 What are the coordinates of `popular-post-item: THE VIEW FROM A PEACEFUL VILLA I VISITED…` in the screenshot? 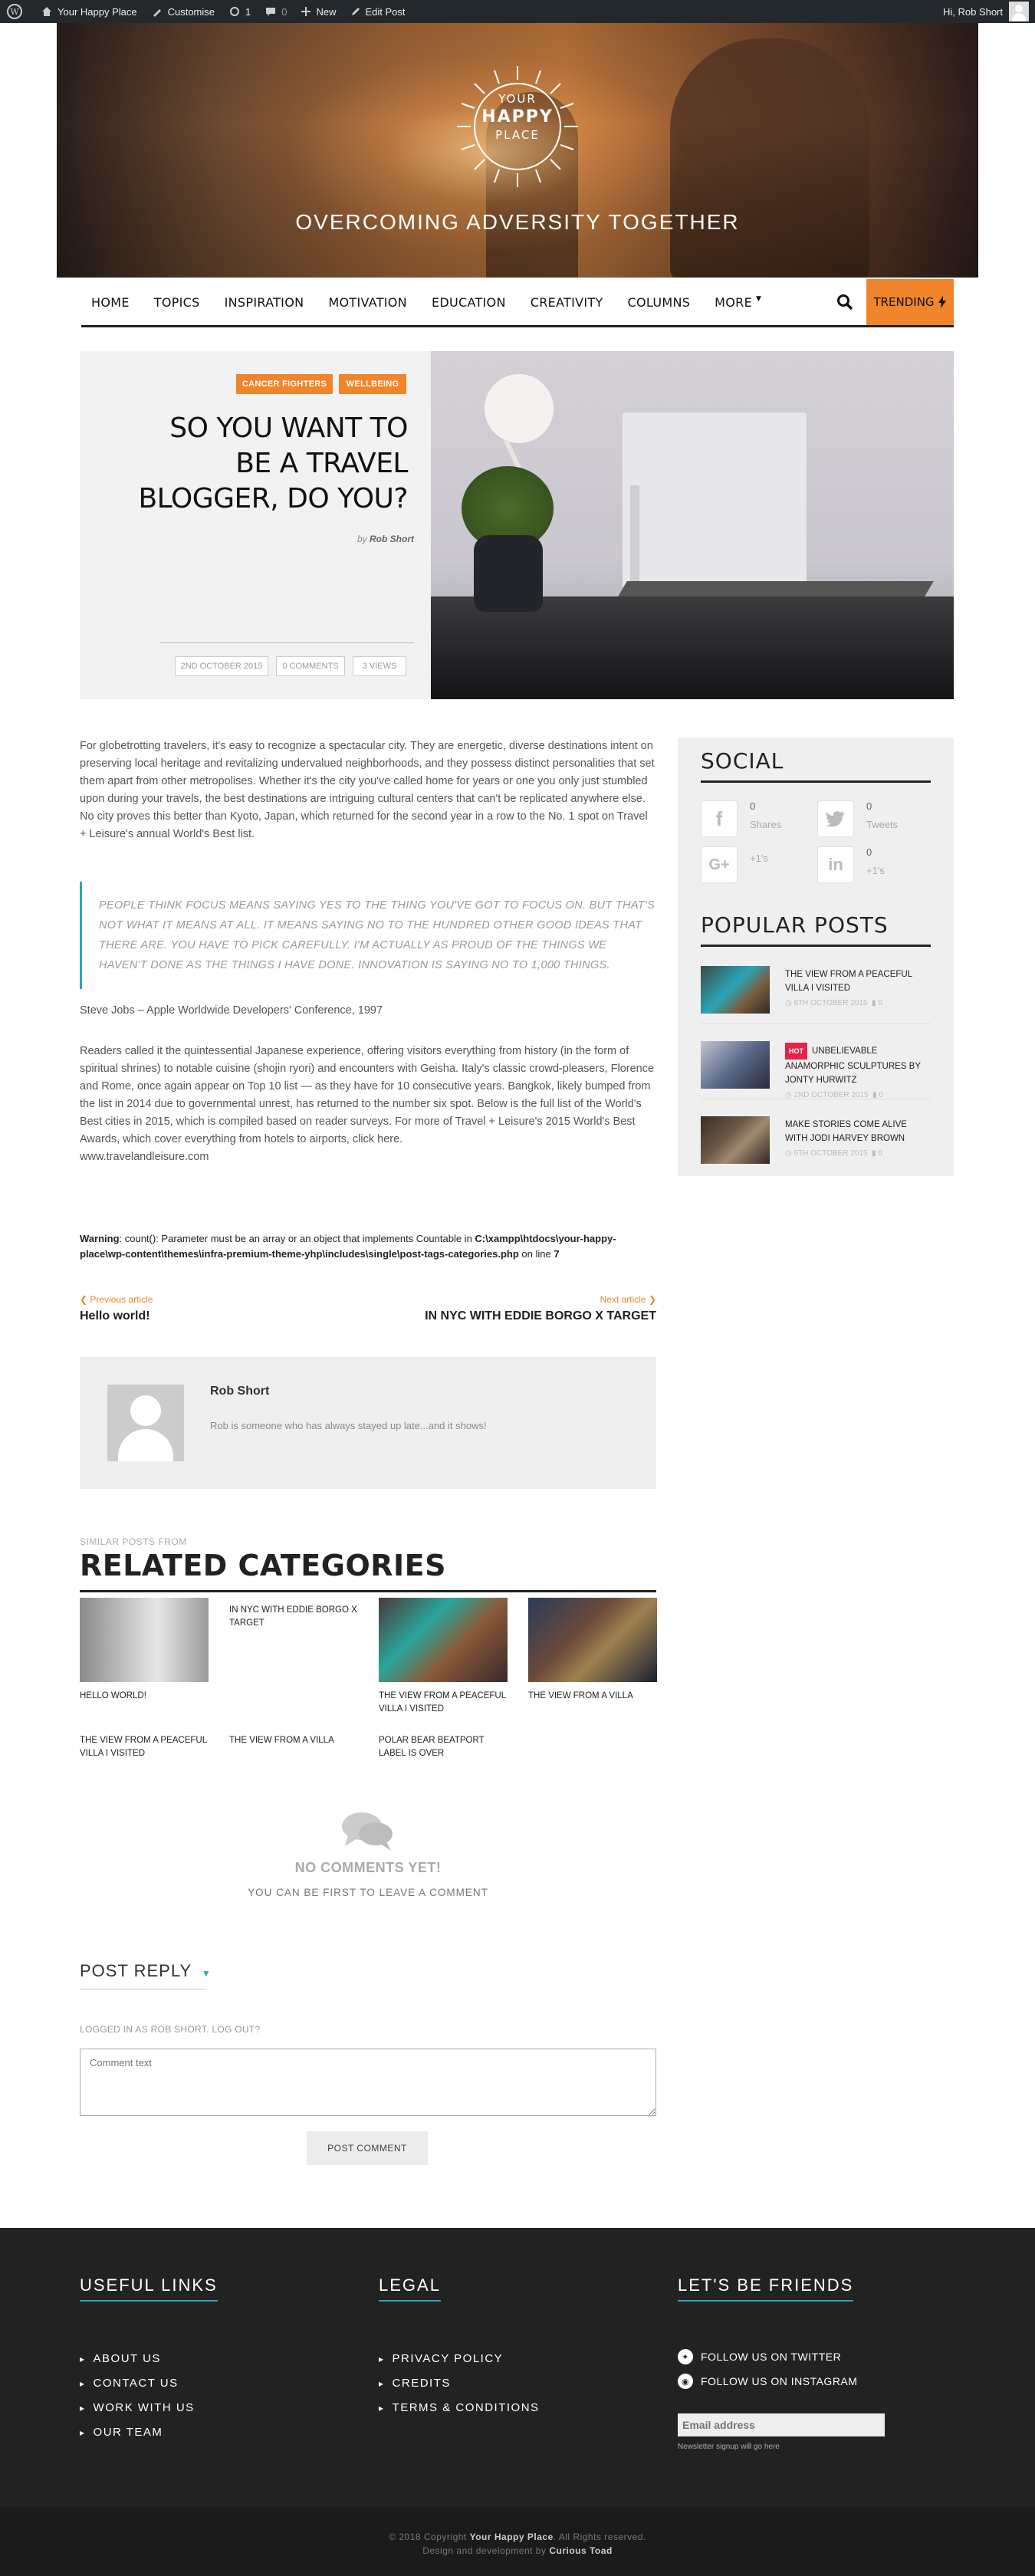 It's located at (816, 995).